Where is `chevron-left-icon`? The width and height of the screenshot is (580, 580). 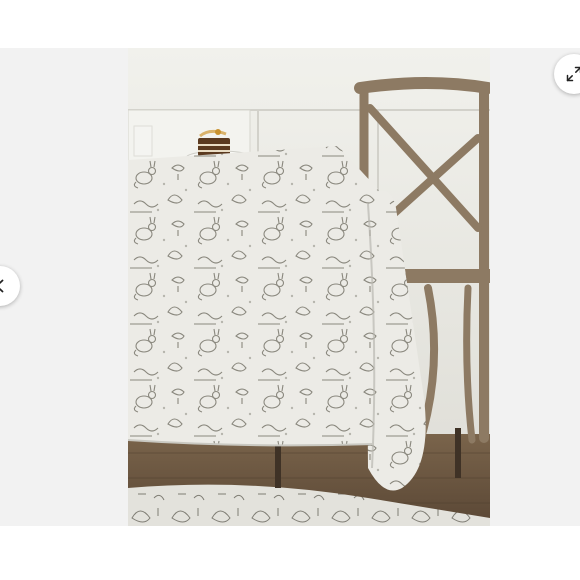
chevron-left-icon is located at coordinates (4, 286).